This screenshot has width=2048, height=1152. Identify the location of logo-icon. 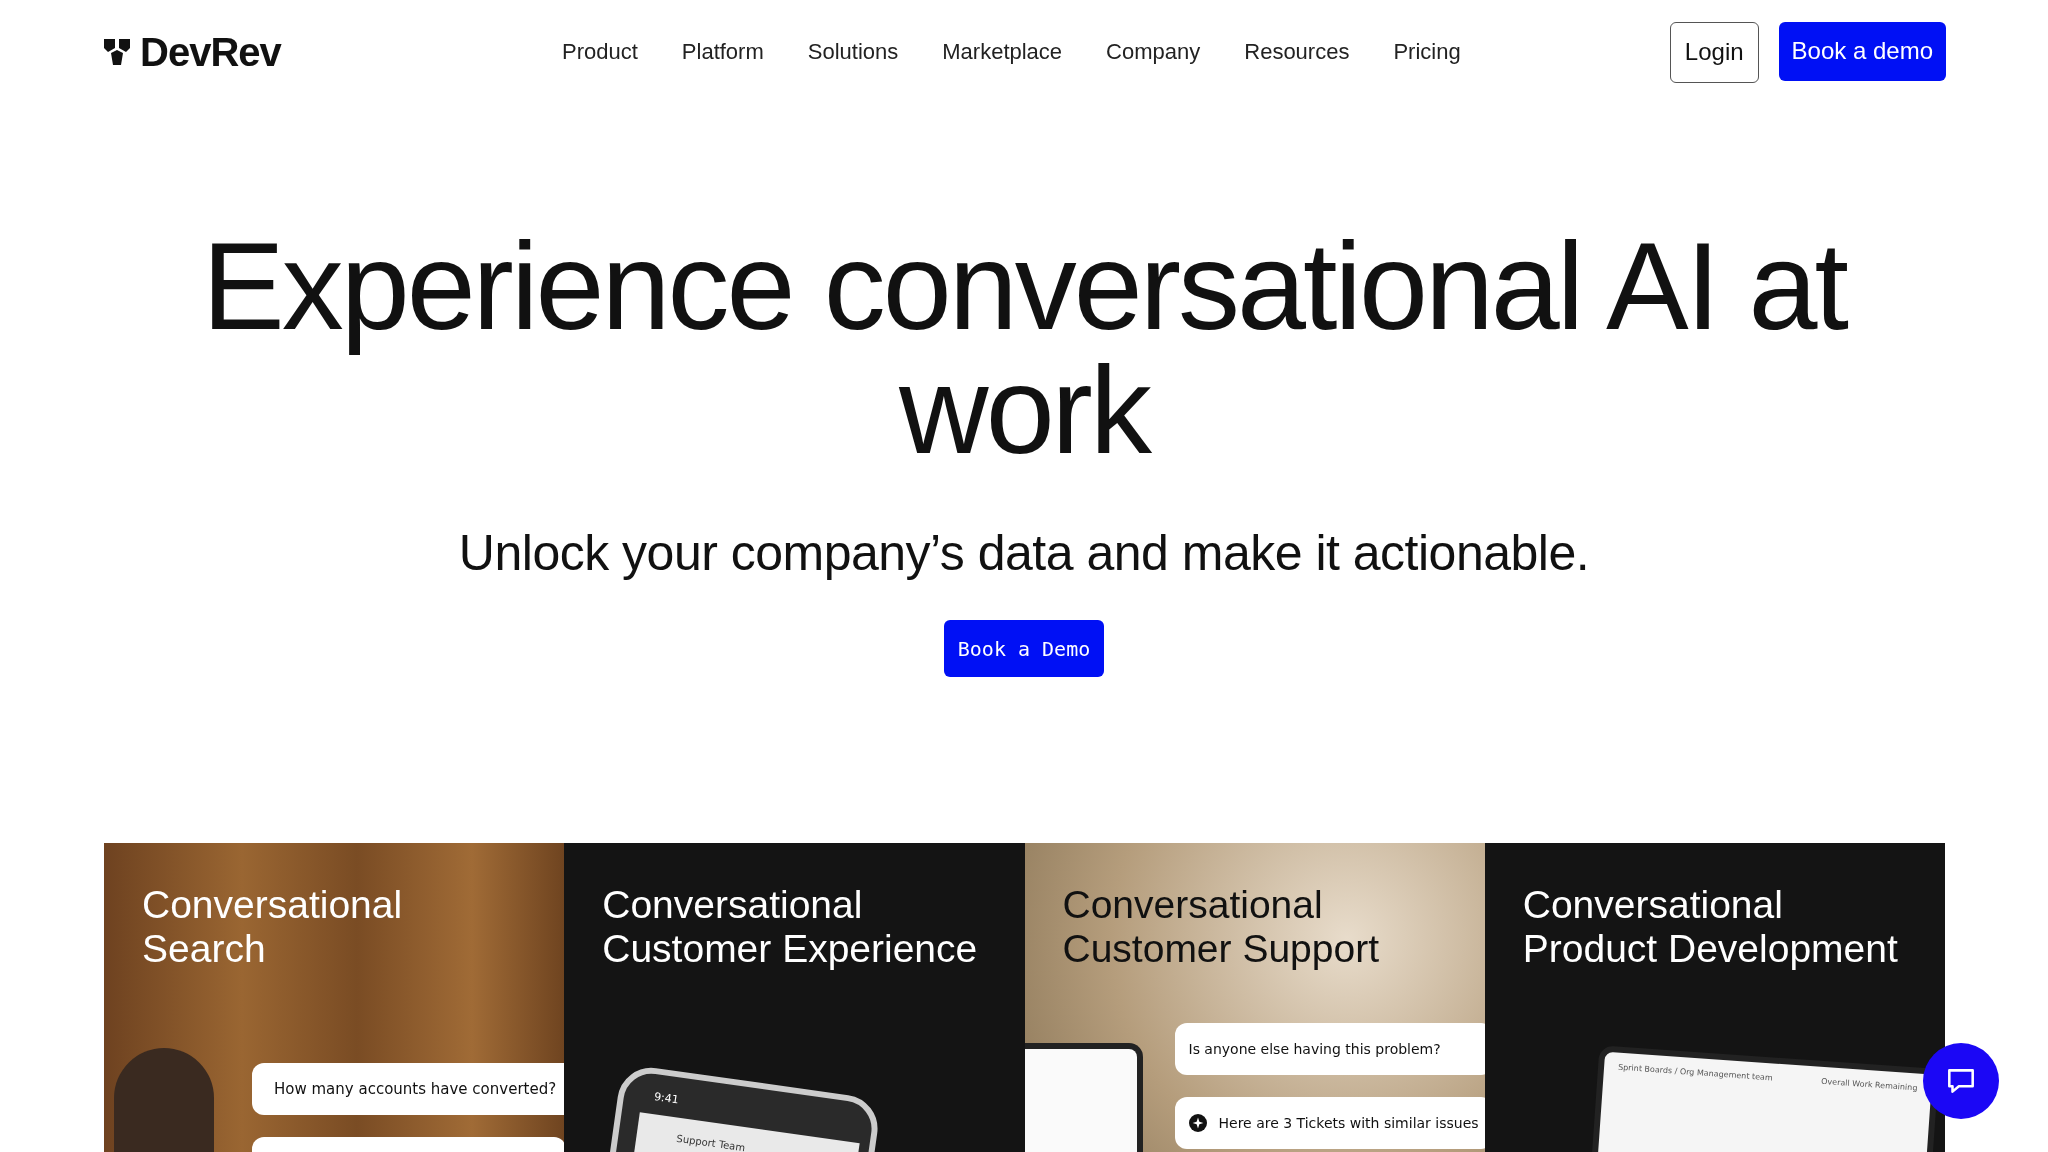
(117, 52).